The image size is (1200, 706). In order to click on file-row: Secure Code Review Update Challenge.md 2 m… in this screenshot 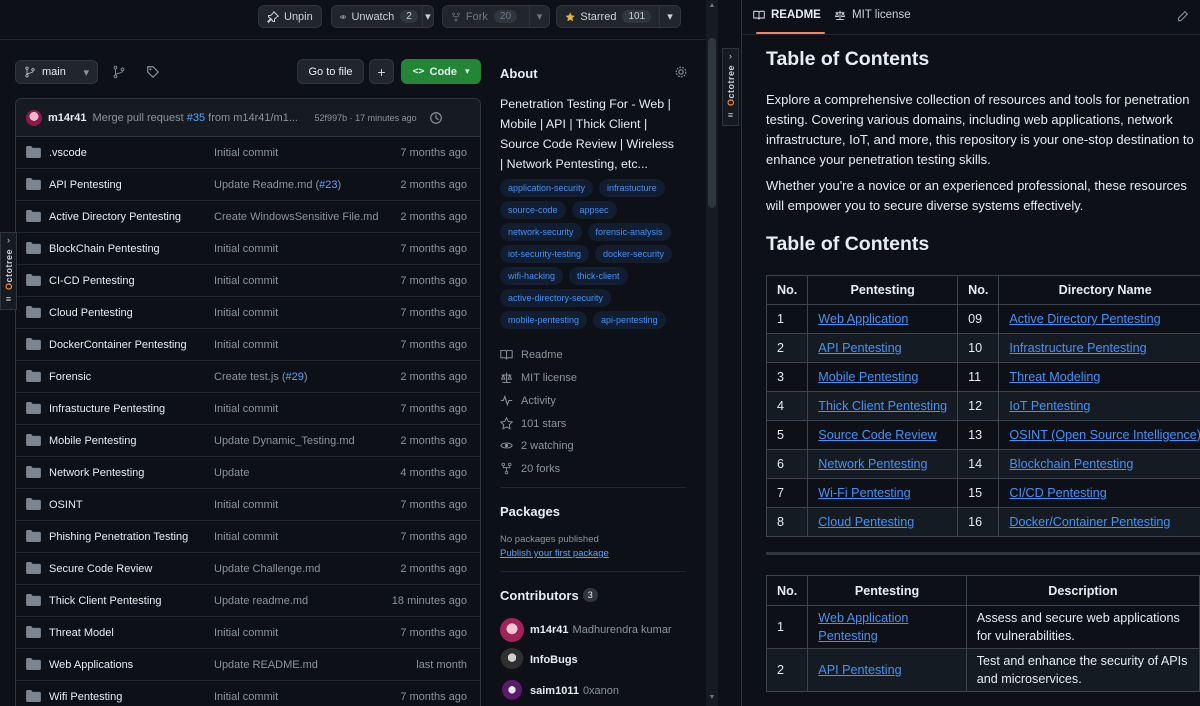, I will do `click(248, 569)`.